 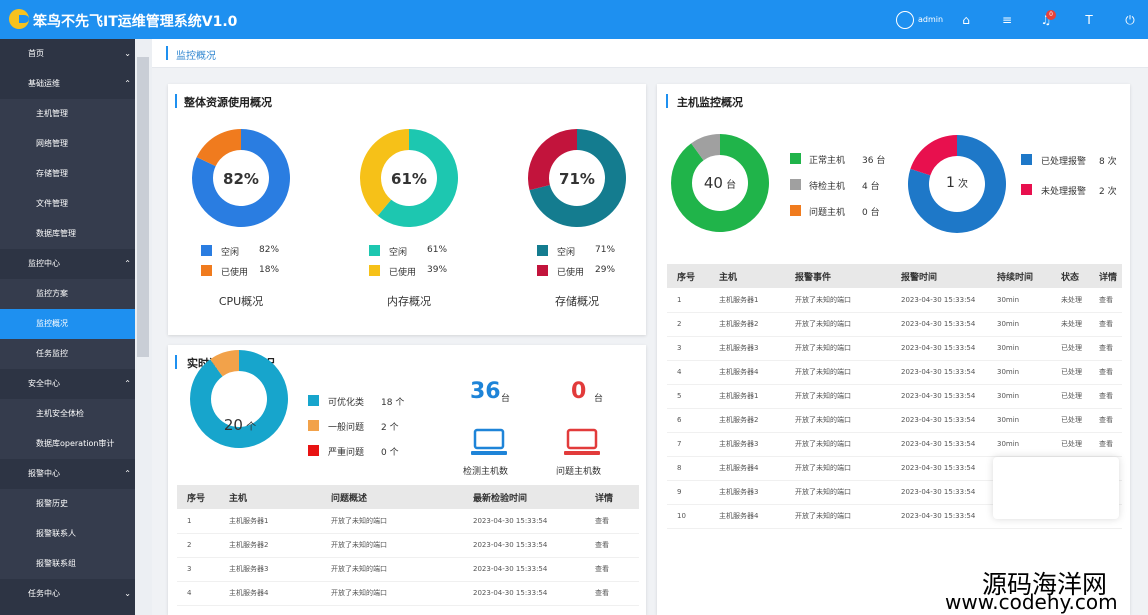 What do you see at coordinates (67, 534) in the screenshot?
I see `sidebar-item: 报警联系人` at bounding box center [67, 534].